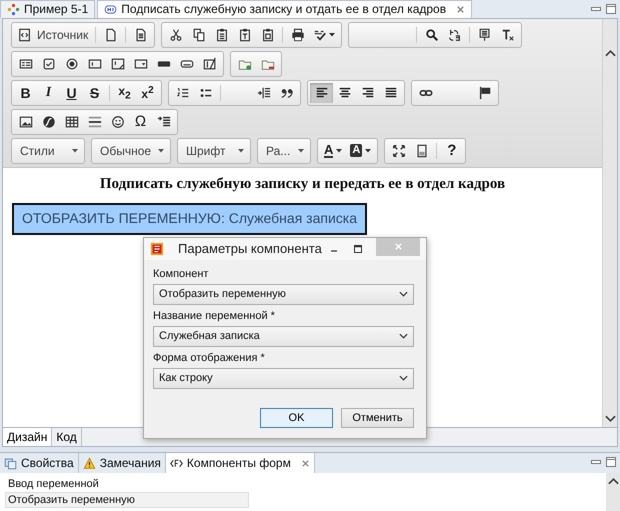 Image resolution: width=620 pixels, height=511 pixels. I want to click on select-all-icon, so click(485, 35).